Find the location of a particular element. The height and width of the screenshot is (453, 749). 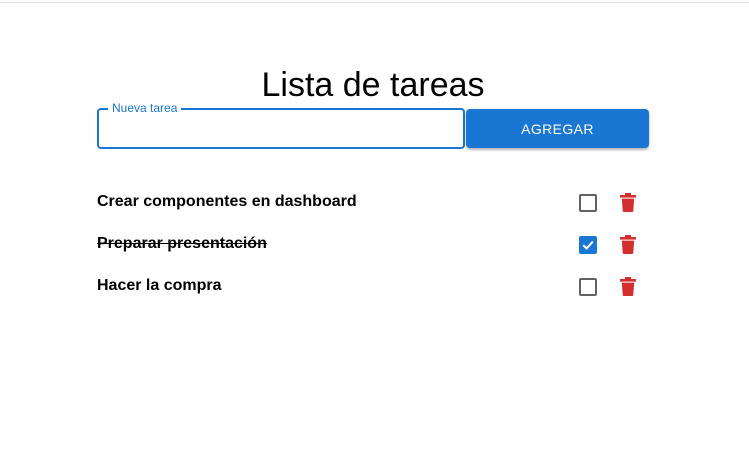

task-text: Crear componentes en dashboard is located at coordinates (227, 201).